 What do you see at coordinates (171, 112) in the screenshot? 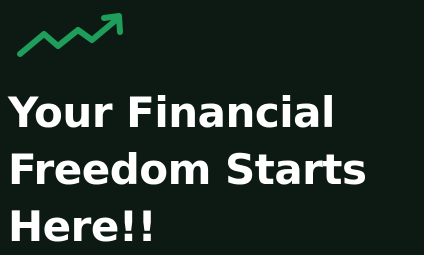
I see `headline-line-1: Your Financial` at bounding box center [171, 112].